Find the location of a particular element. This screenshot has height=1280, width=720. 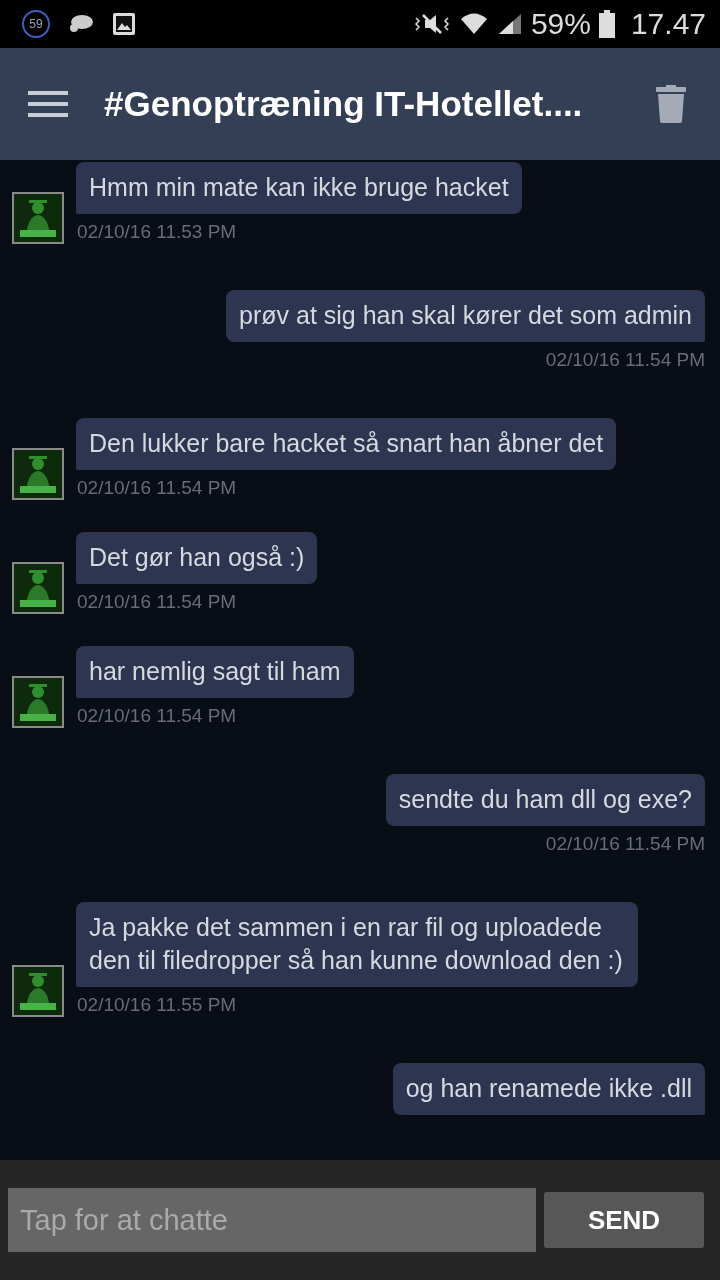

chat-bubble-icon is located at coordinates (81, 24).